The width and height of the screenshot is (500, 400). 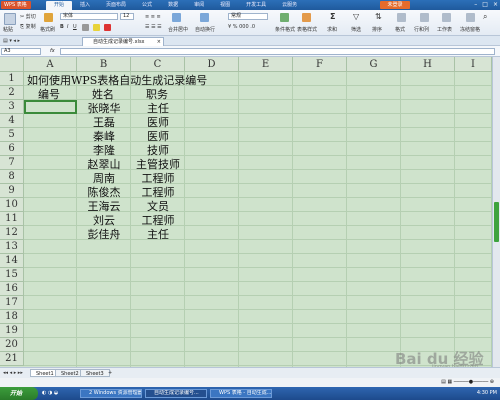 What do you see at coordinates (277, 51) in the screenshot?
I see `formula-input` at bounding box center [277, 51].